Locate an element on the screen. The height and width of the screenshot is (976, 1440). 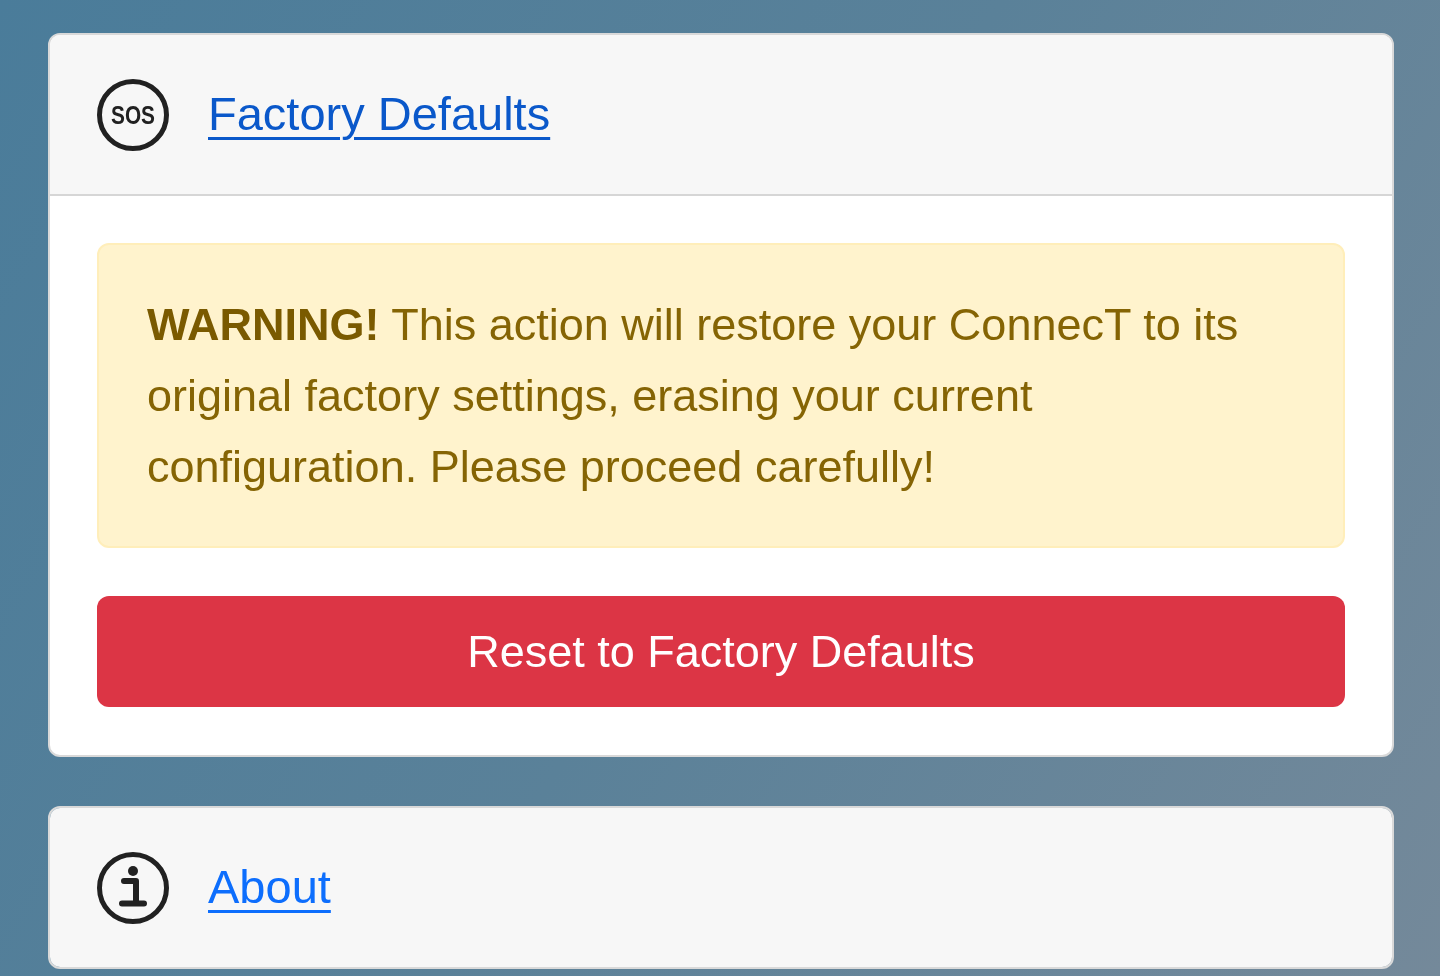
info-icon is located at coordinates (133, 887).